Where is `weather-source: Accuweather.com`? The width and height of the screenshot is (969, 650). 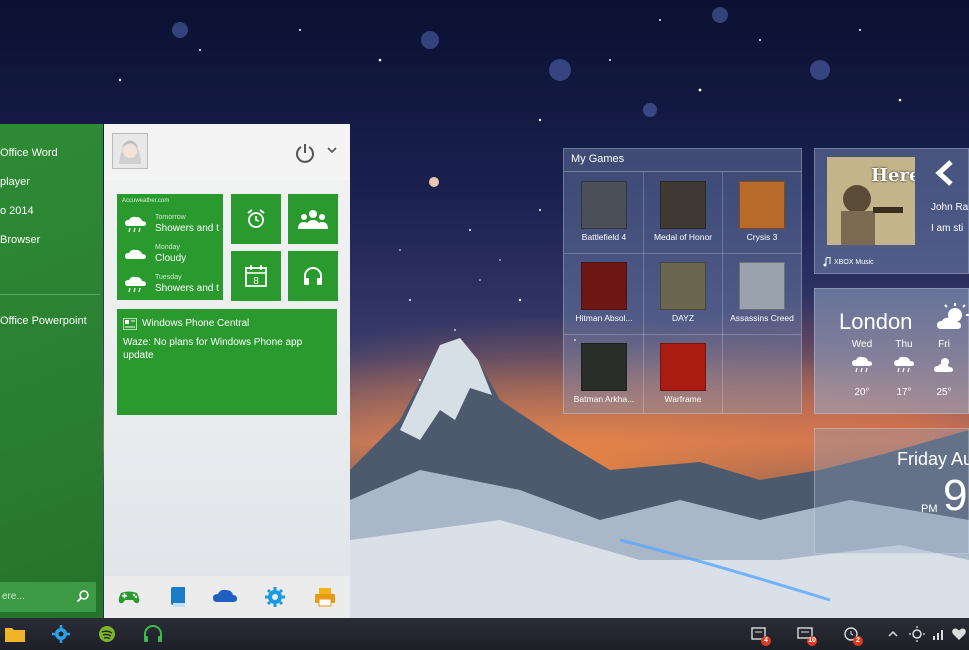 weather-source: Accuweather.com is located at coordinates (146, 201).